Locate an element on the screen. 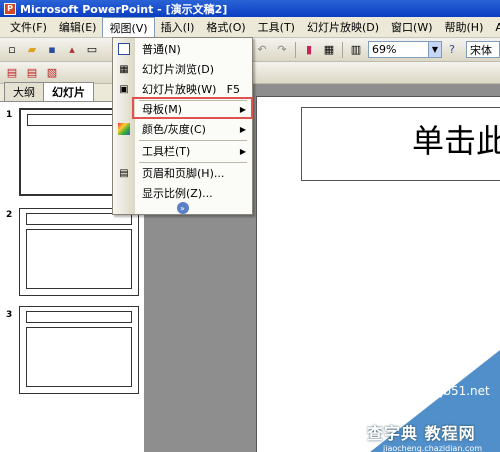 This screenshot has width=500, height=452. slide-number: 2 is located at coordinates (9, 215).